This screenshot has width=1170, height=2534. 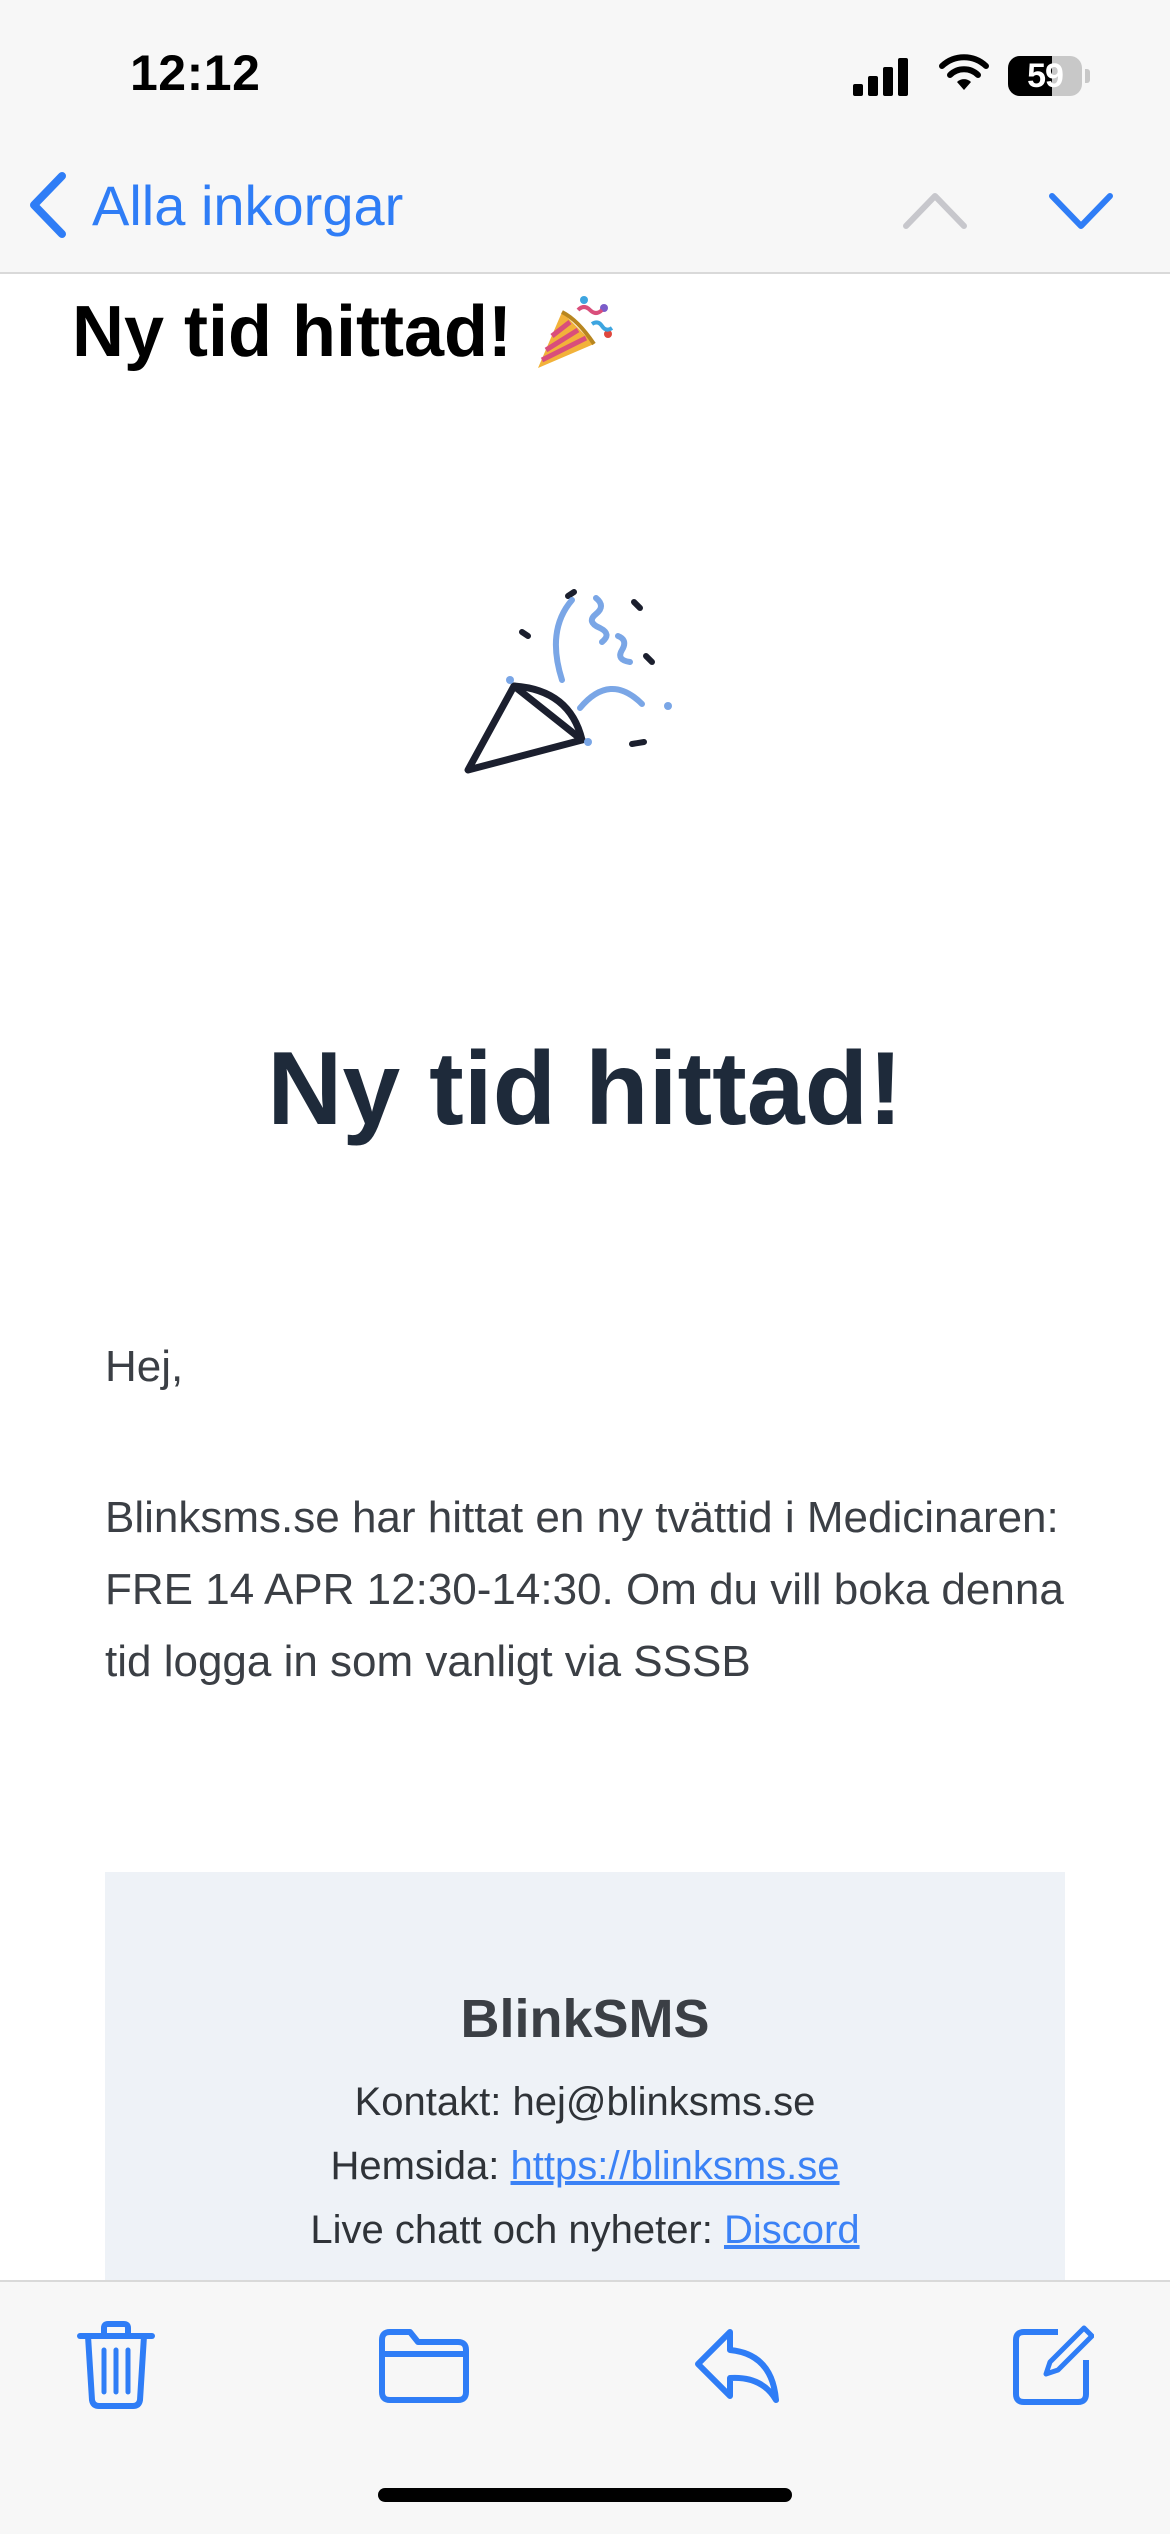 I want to click on chevron-left-icon, so click(x=48, y=205).